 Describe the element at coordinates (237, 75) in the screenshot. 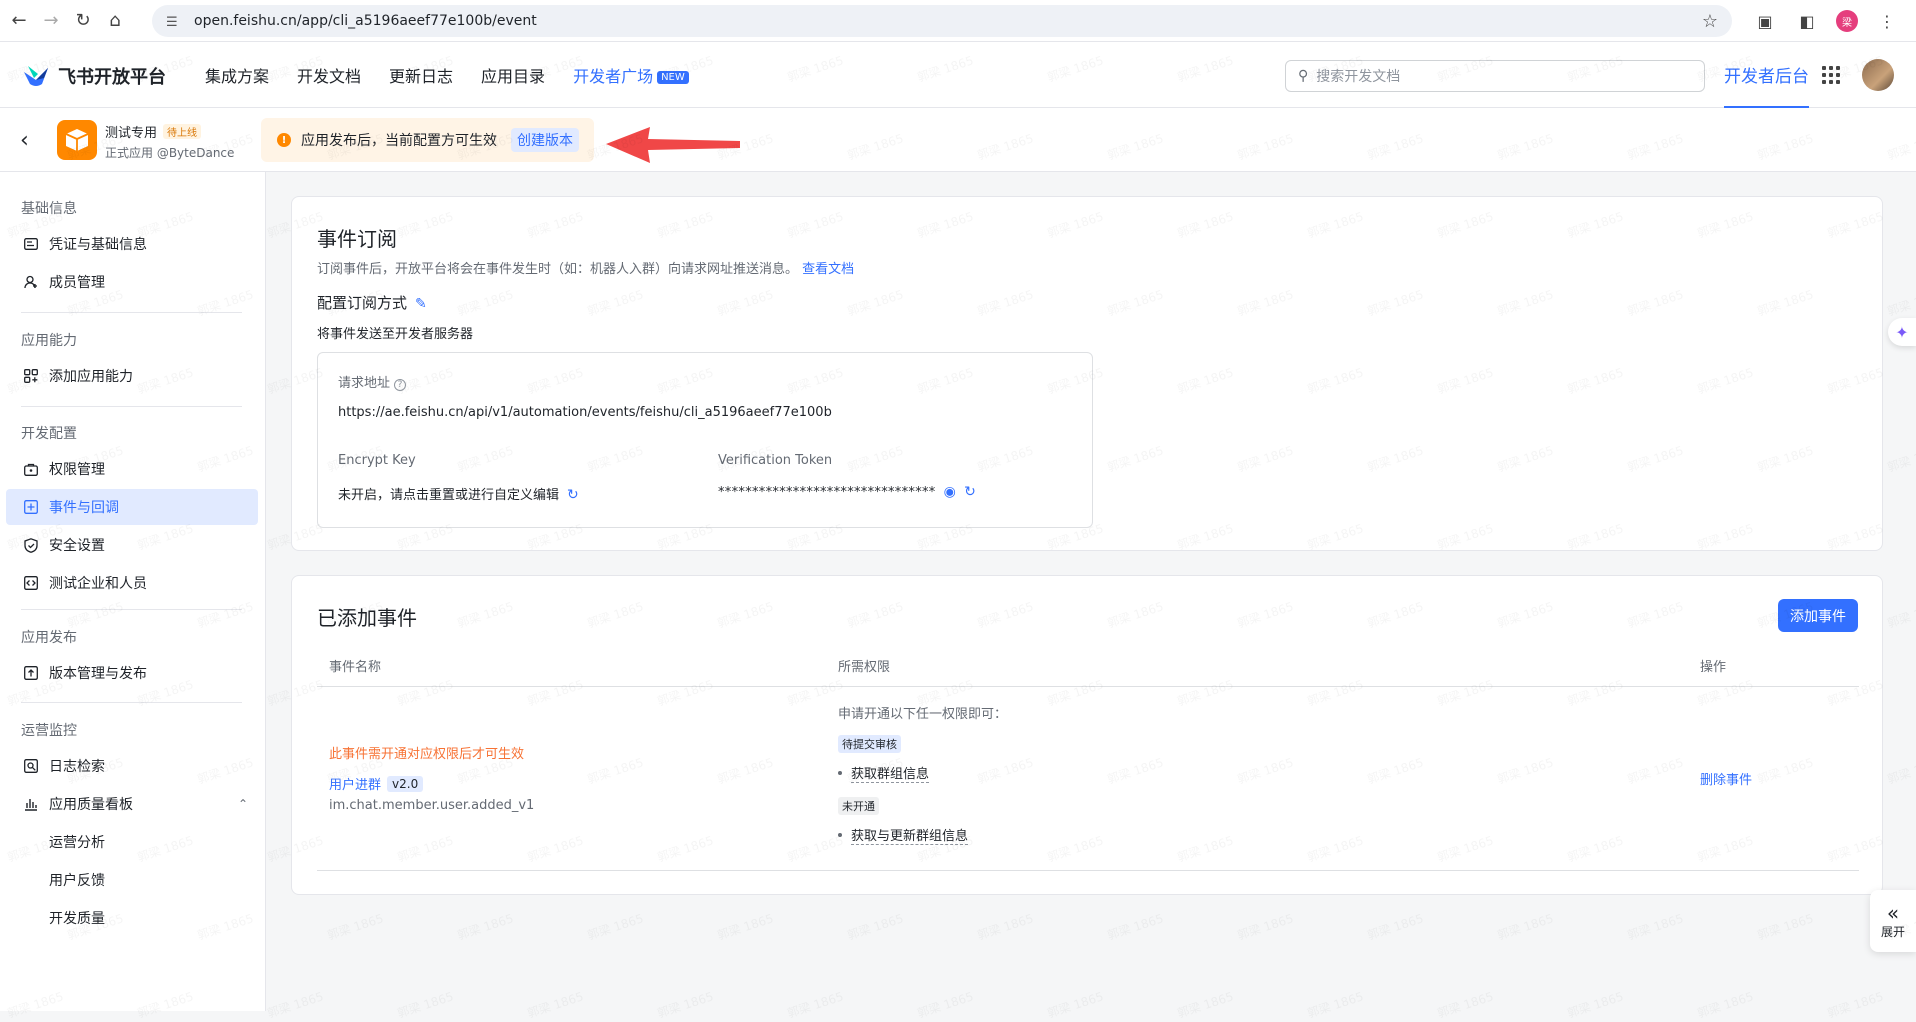

I see `nav-solutions: 集成方案` at that location.